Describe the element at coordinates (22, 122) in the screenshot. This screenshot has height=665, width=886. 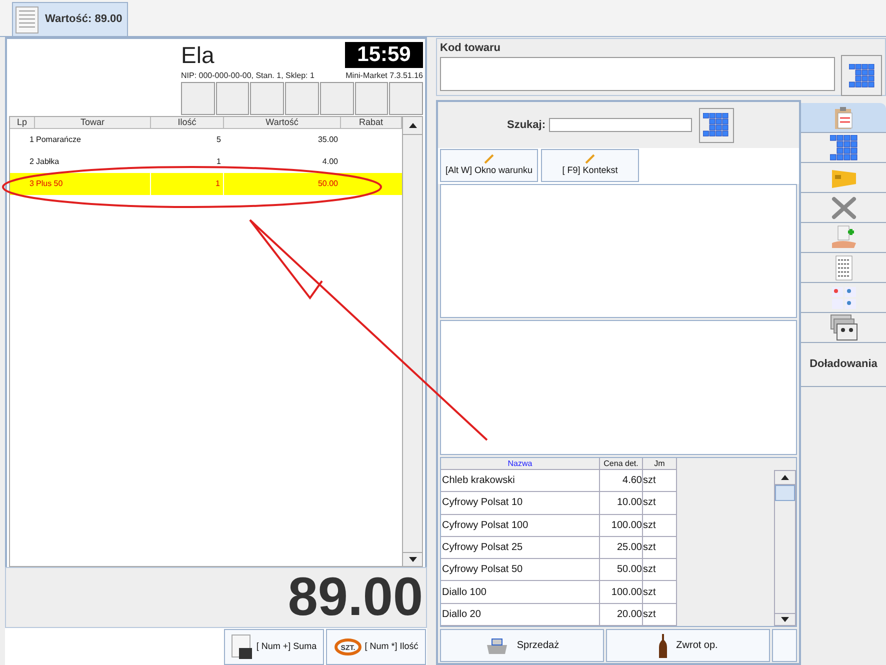
I see `column-header: Lp` at that location.